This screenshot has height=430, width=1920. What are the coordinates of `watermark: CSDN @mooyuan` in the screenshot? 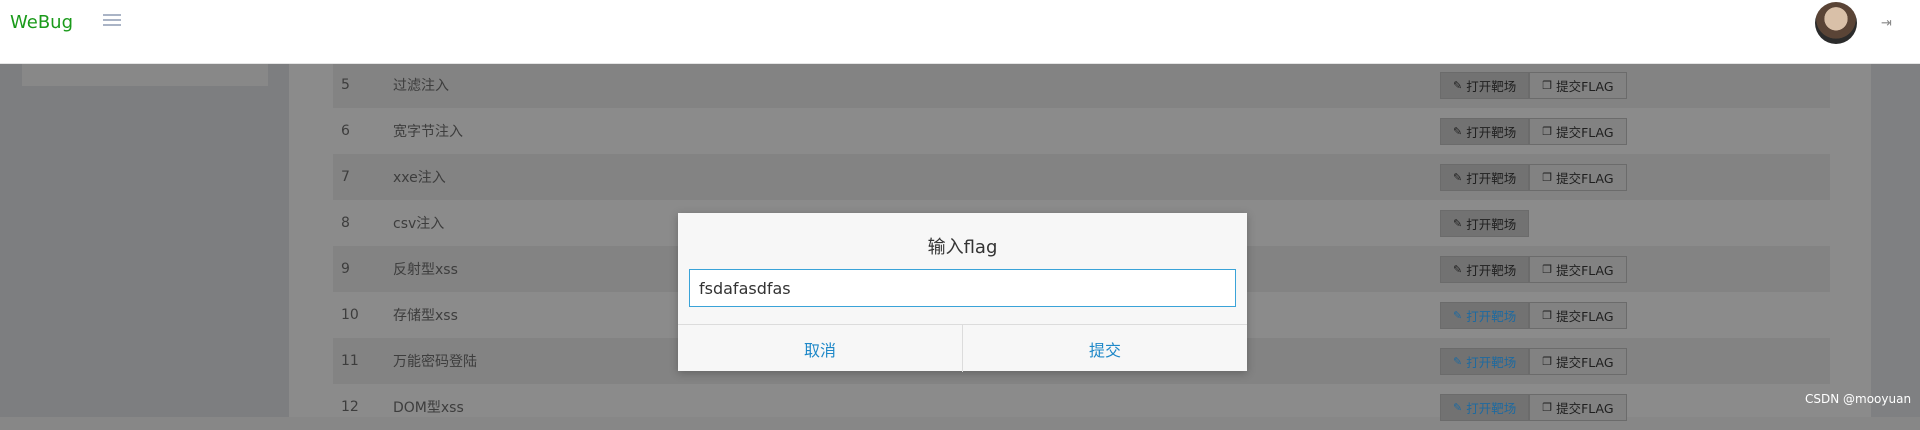 It's located at (1858, 399).